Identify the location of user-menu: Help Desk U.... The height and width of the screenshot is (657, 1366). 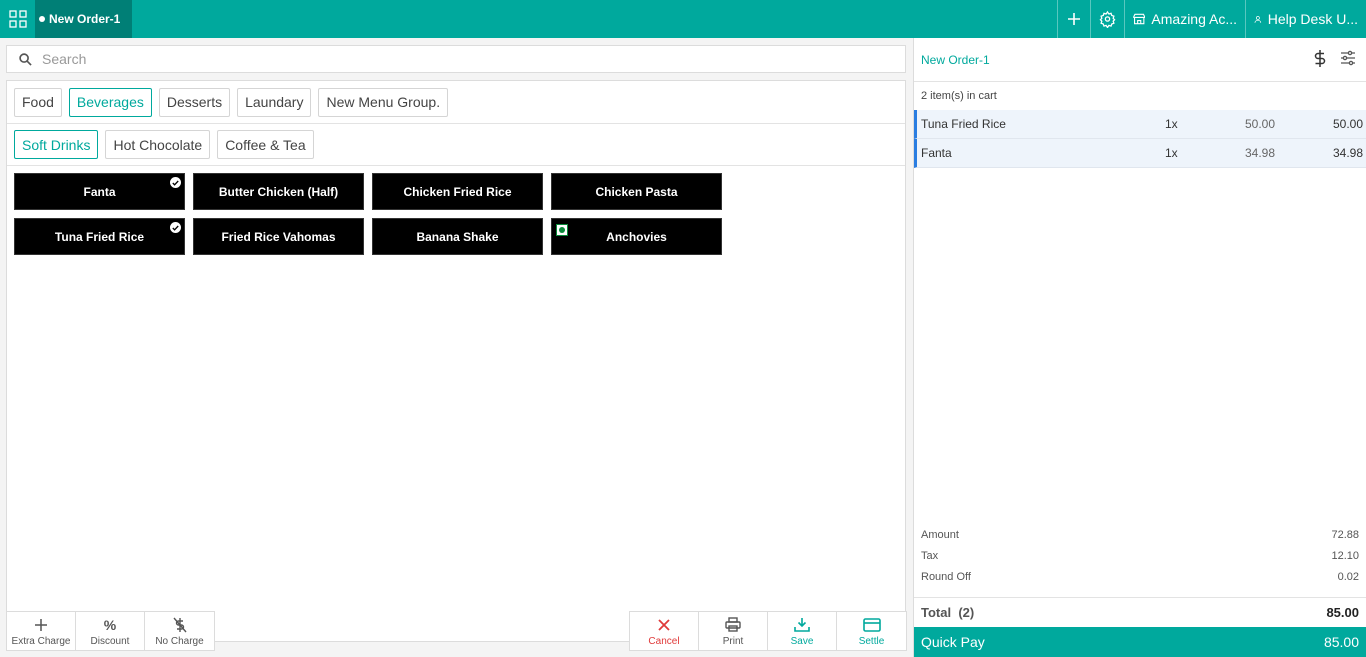
(1305, 19).